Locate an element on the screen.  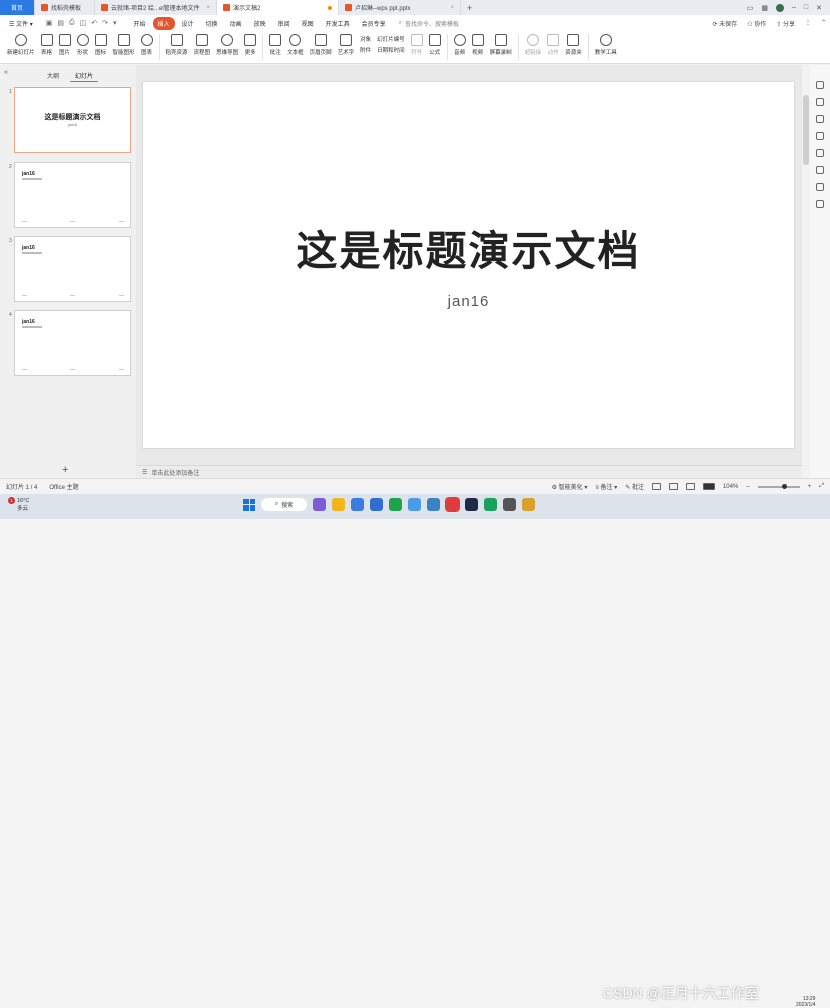
avatar is located at coordinates (779, 7).